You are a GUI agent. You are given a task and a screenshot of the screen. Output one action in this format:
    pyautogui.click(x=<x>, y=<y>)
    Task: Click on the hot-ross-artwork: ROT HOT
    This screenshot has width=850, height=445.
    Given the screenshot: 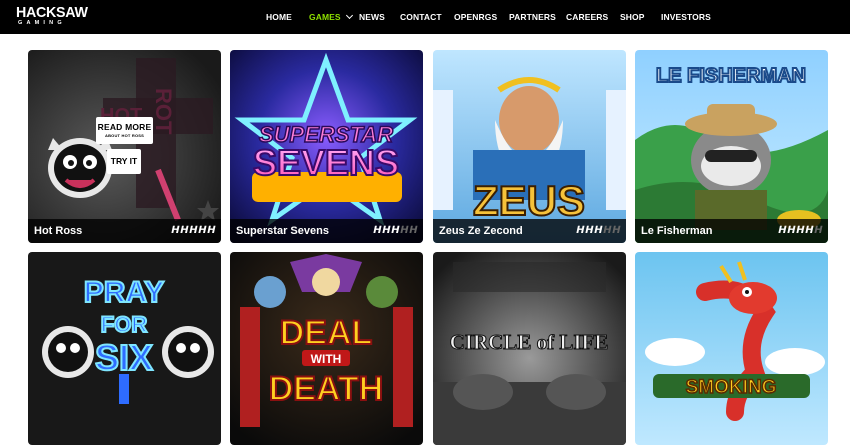 What is the action you would take?
    pyautogui.click(x=124, y=146)
    